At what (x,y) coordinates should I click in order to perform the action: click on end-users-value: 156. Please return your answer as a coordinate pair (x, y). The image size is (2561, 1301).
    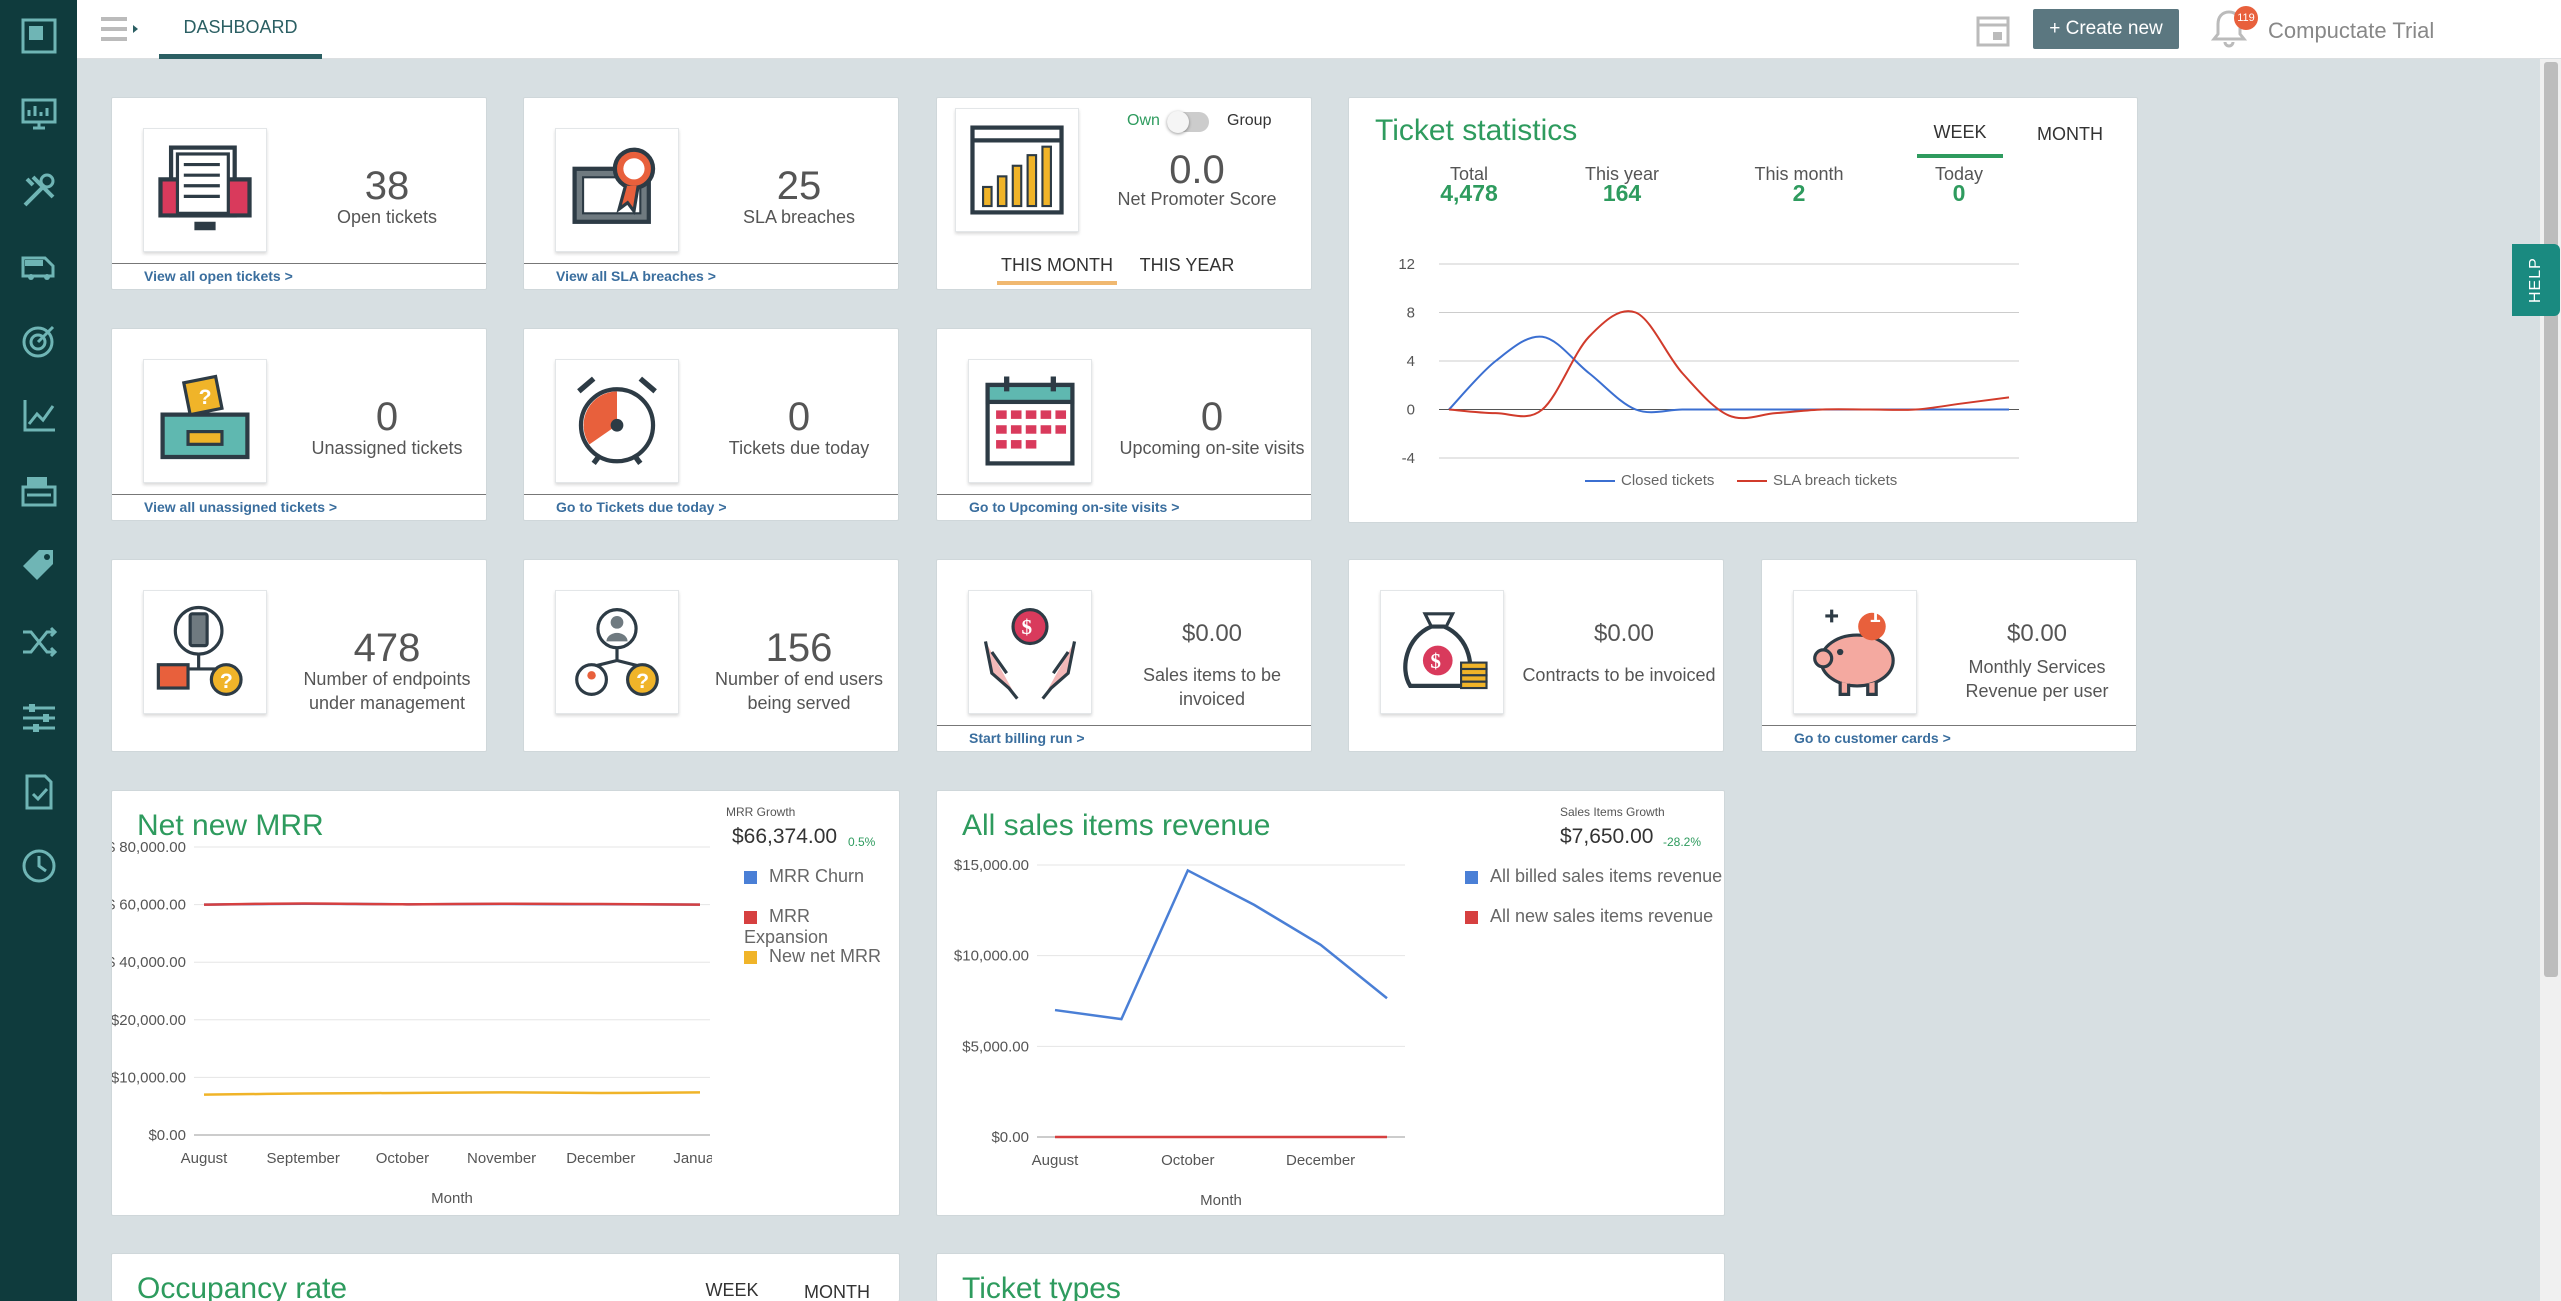
    Looking at the image, I should click on (799, 648).